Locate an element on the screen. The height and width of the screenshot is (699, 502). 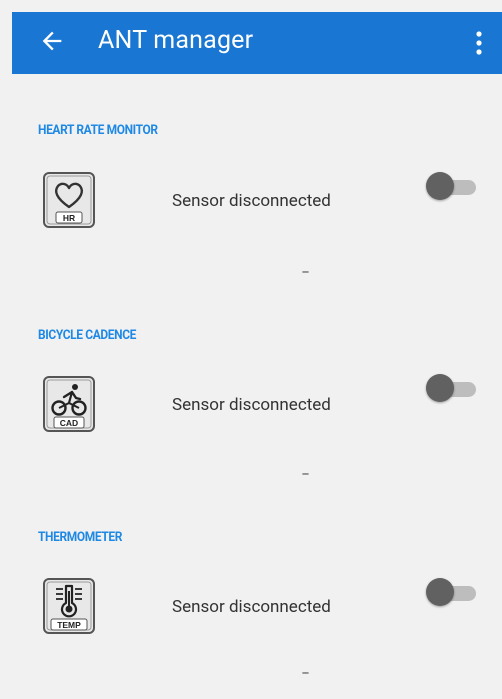
icon-label: HR is located at coordinates (69, 218).